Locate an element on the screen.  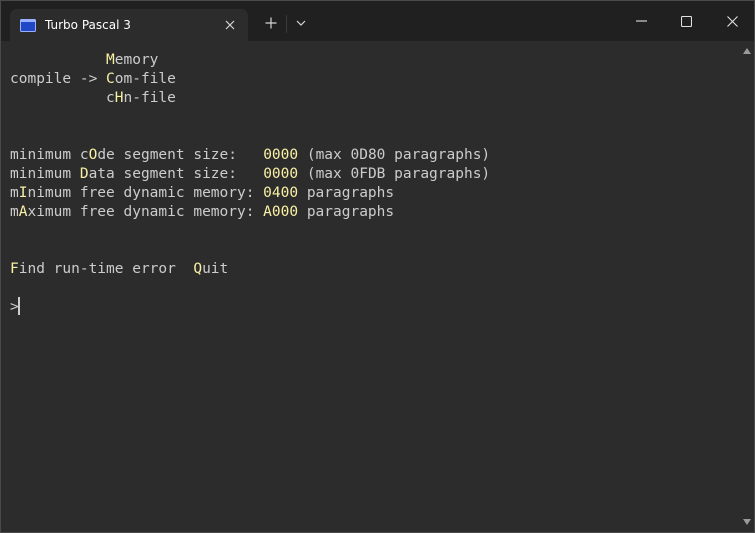
tab-turbo-pascal: Turbo Pascal 3 is located at coordinates (129, 25).